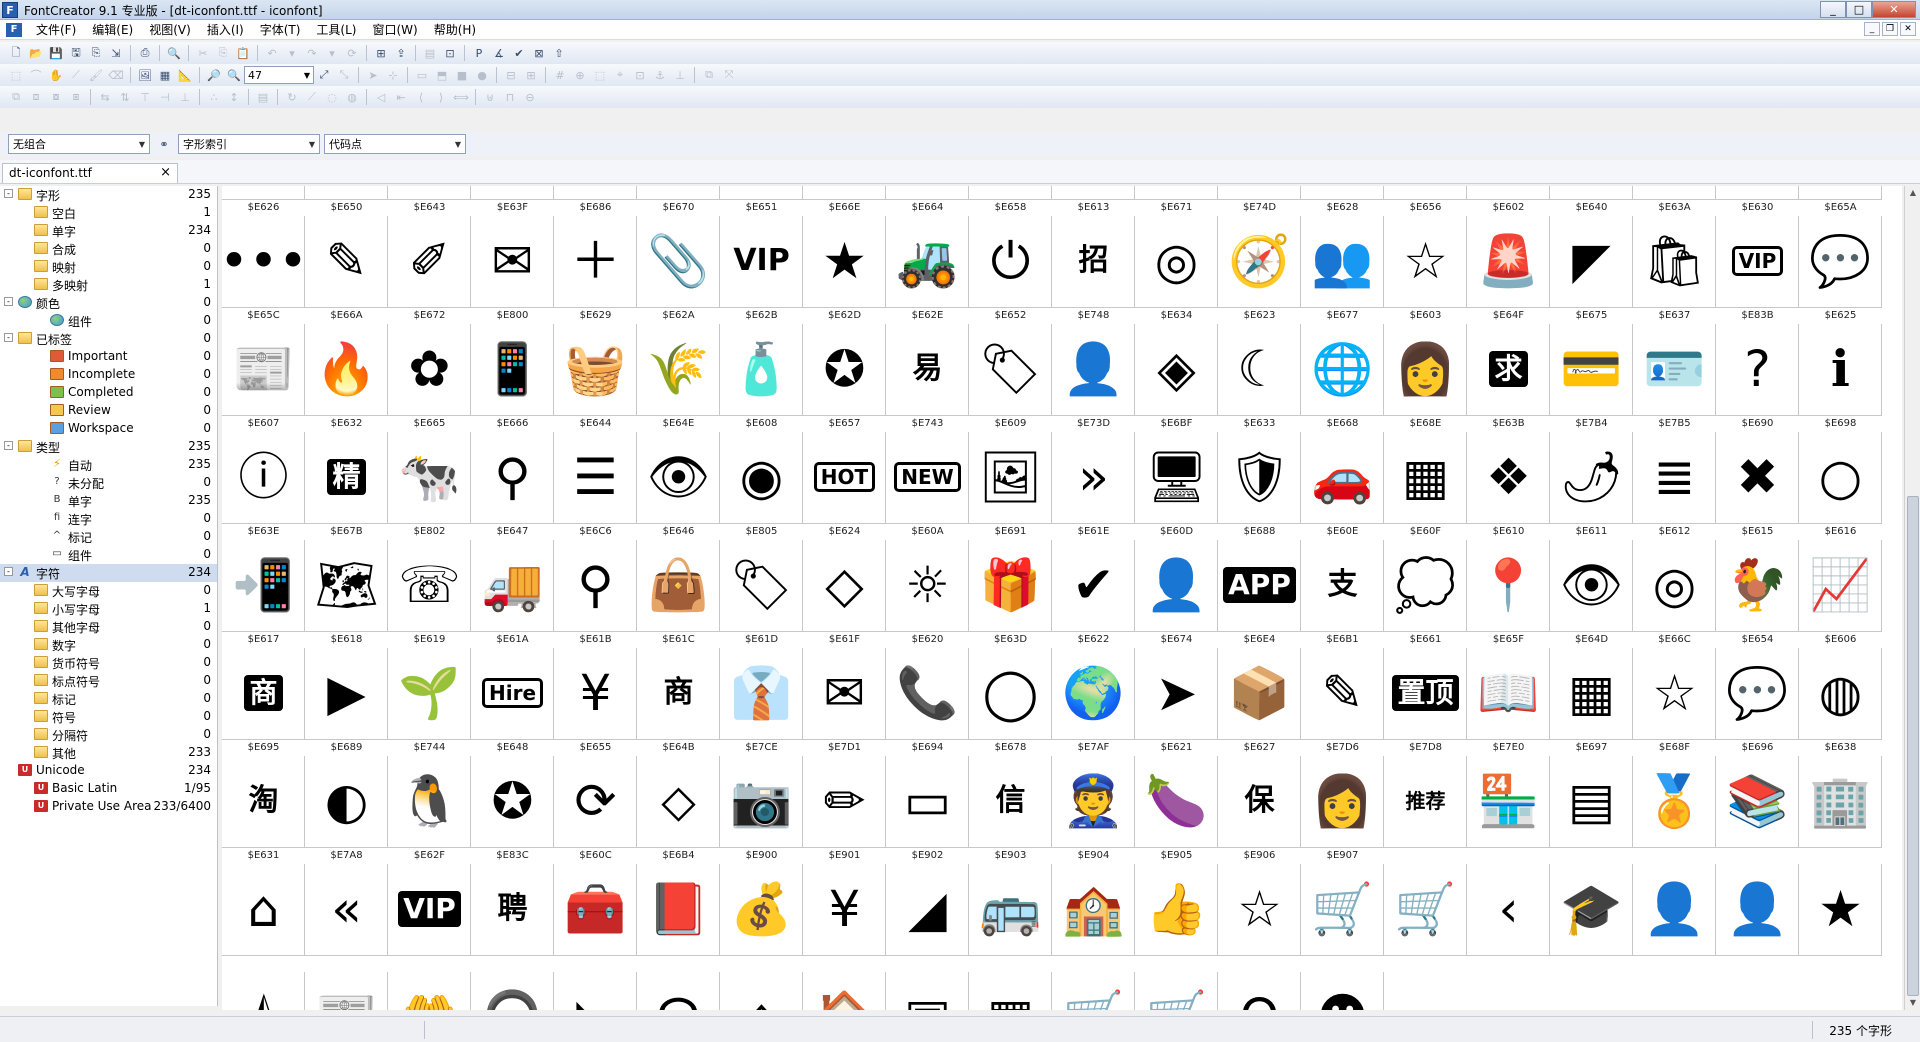  Describe the element at coordinates (429, 270) in the screenshot. I see `glyph-cell: ✐ $E672` at that location.